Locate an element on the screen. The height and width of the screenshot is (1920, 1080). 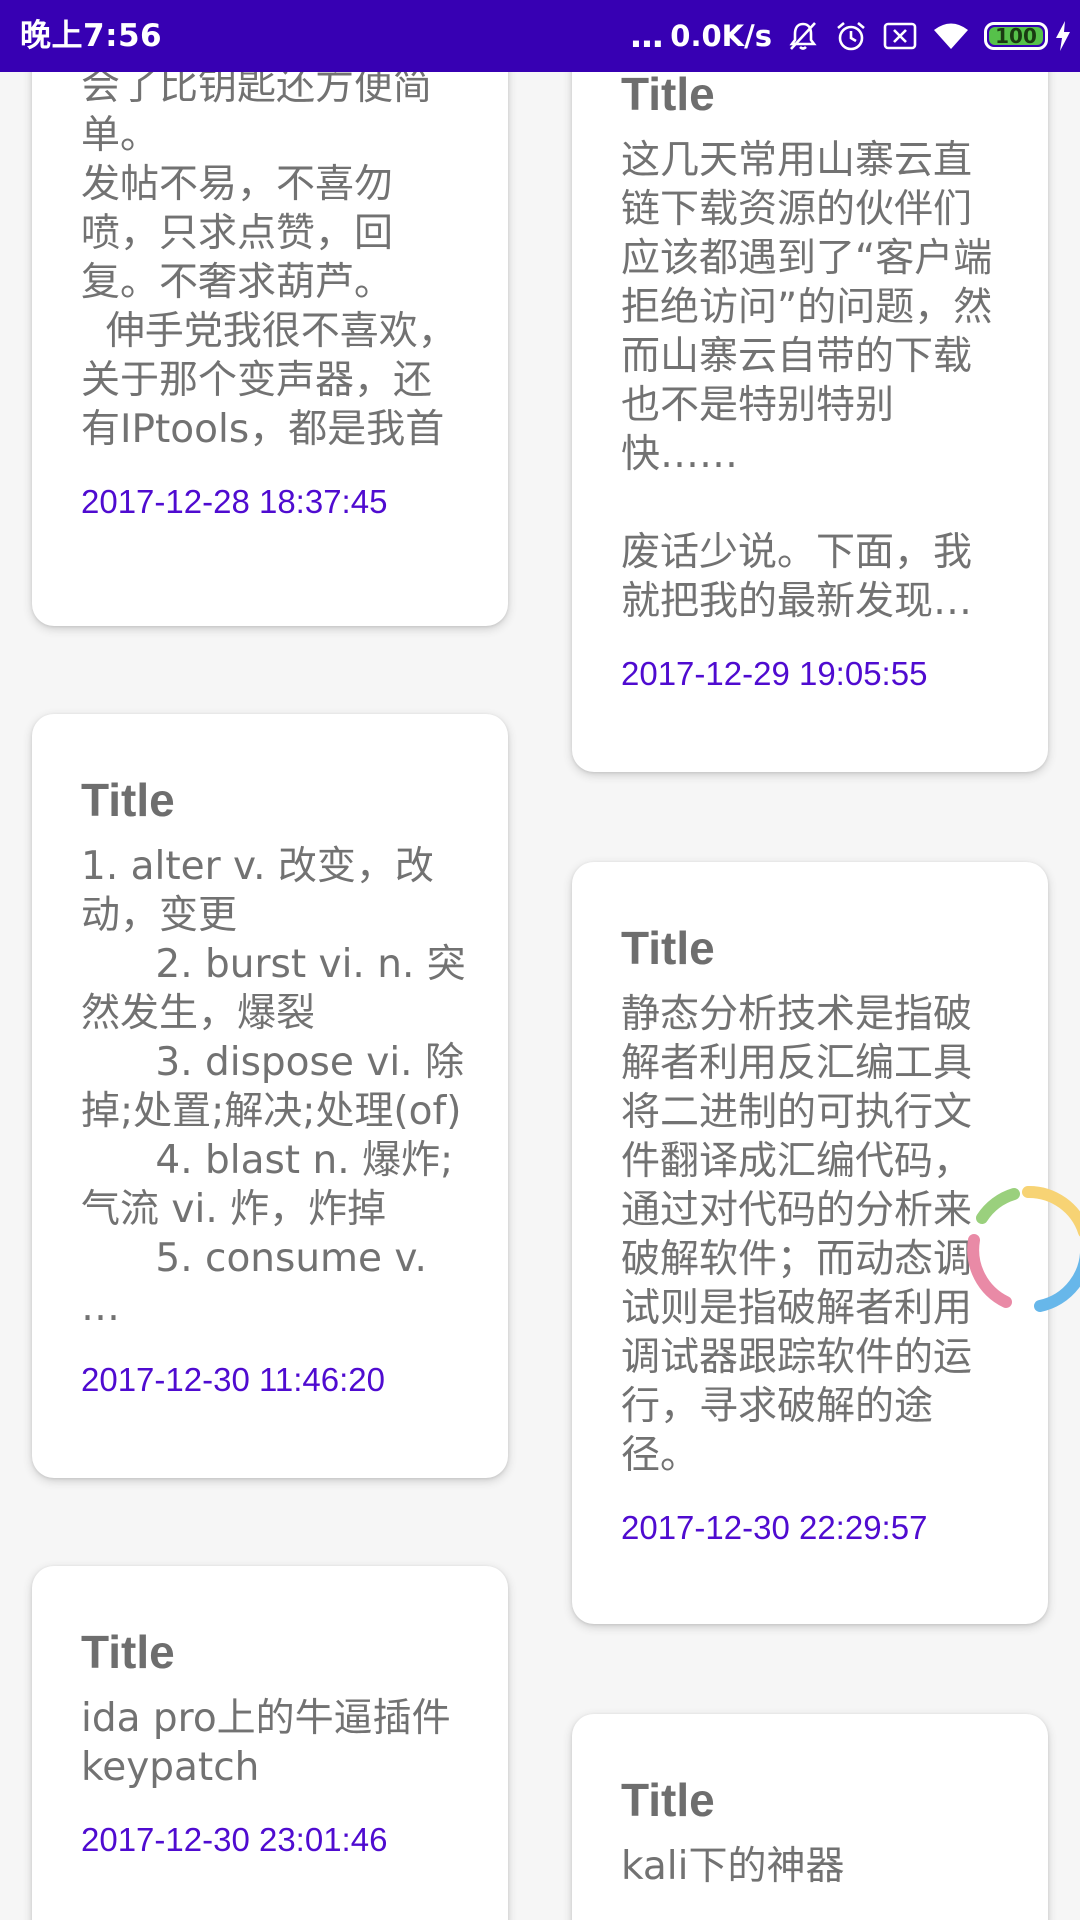
mute-icon is located at coordinates (803, 36).